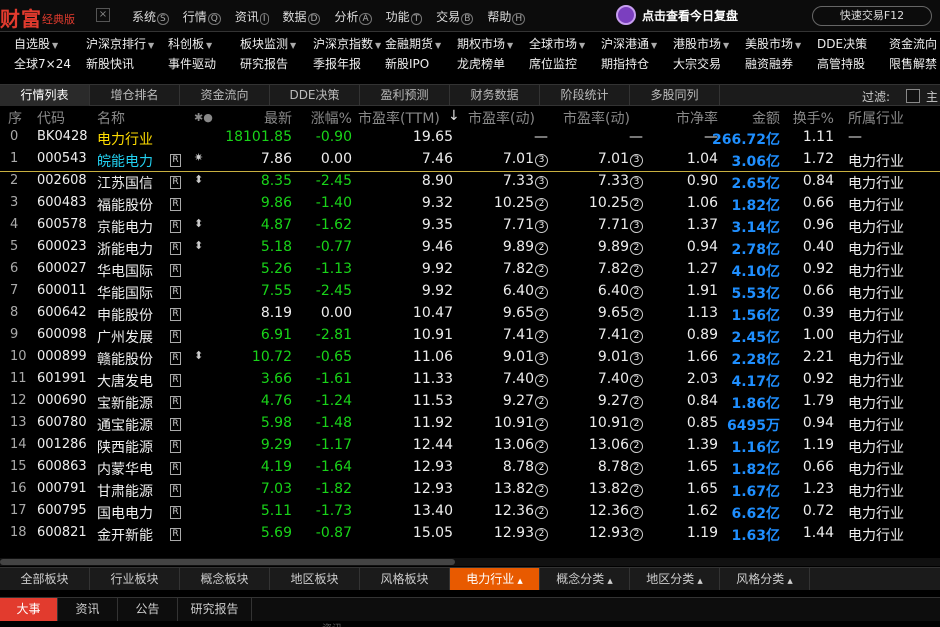 Image resolution: width=940 pixels, height=627 pixels. What do you see at coordinates (481, 63) in the screenshot?
I see `nav-link-navrow2-6: 龙虎榜单` at bounding box center [481, 63].